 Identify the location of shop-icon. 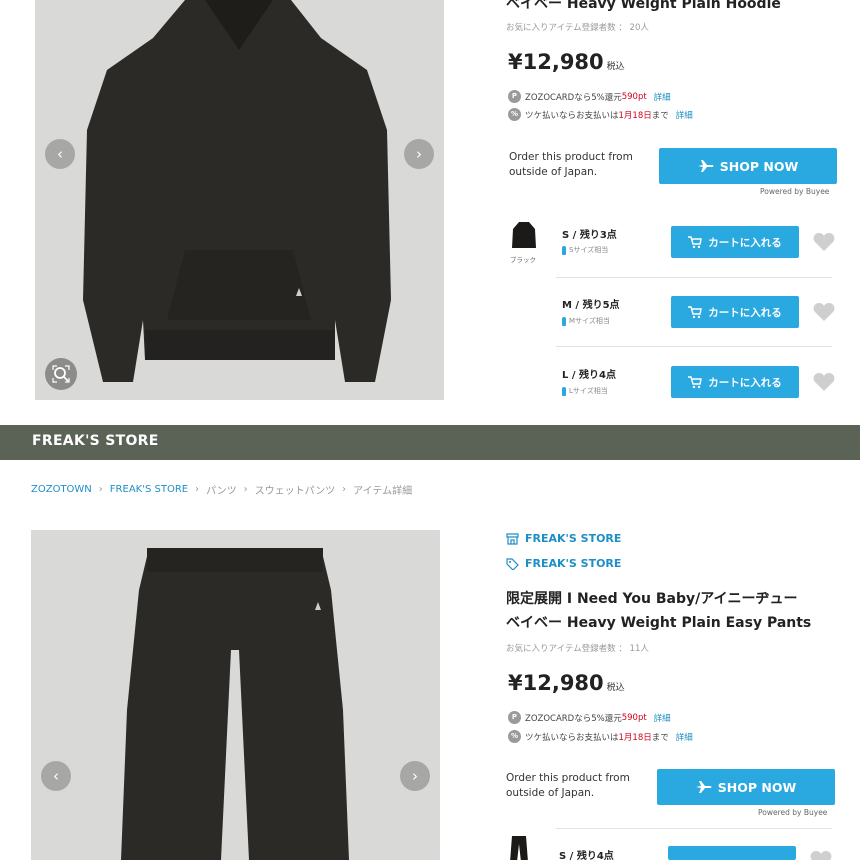
(512, 538).